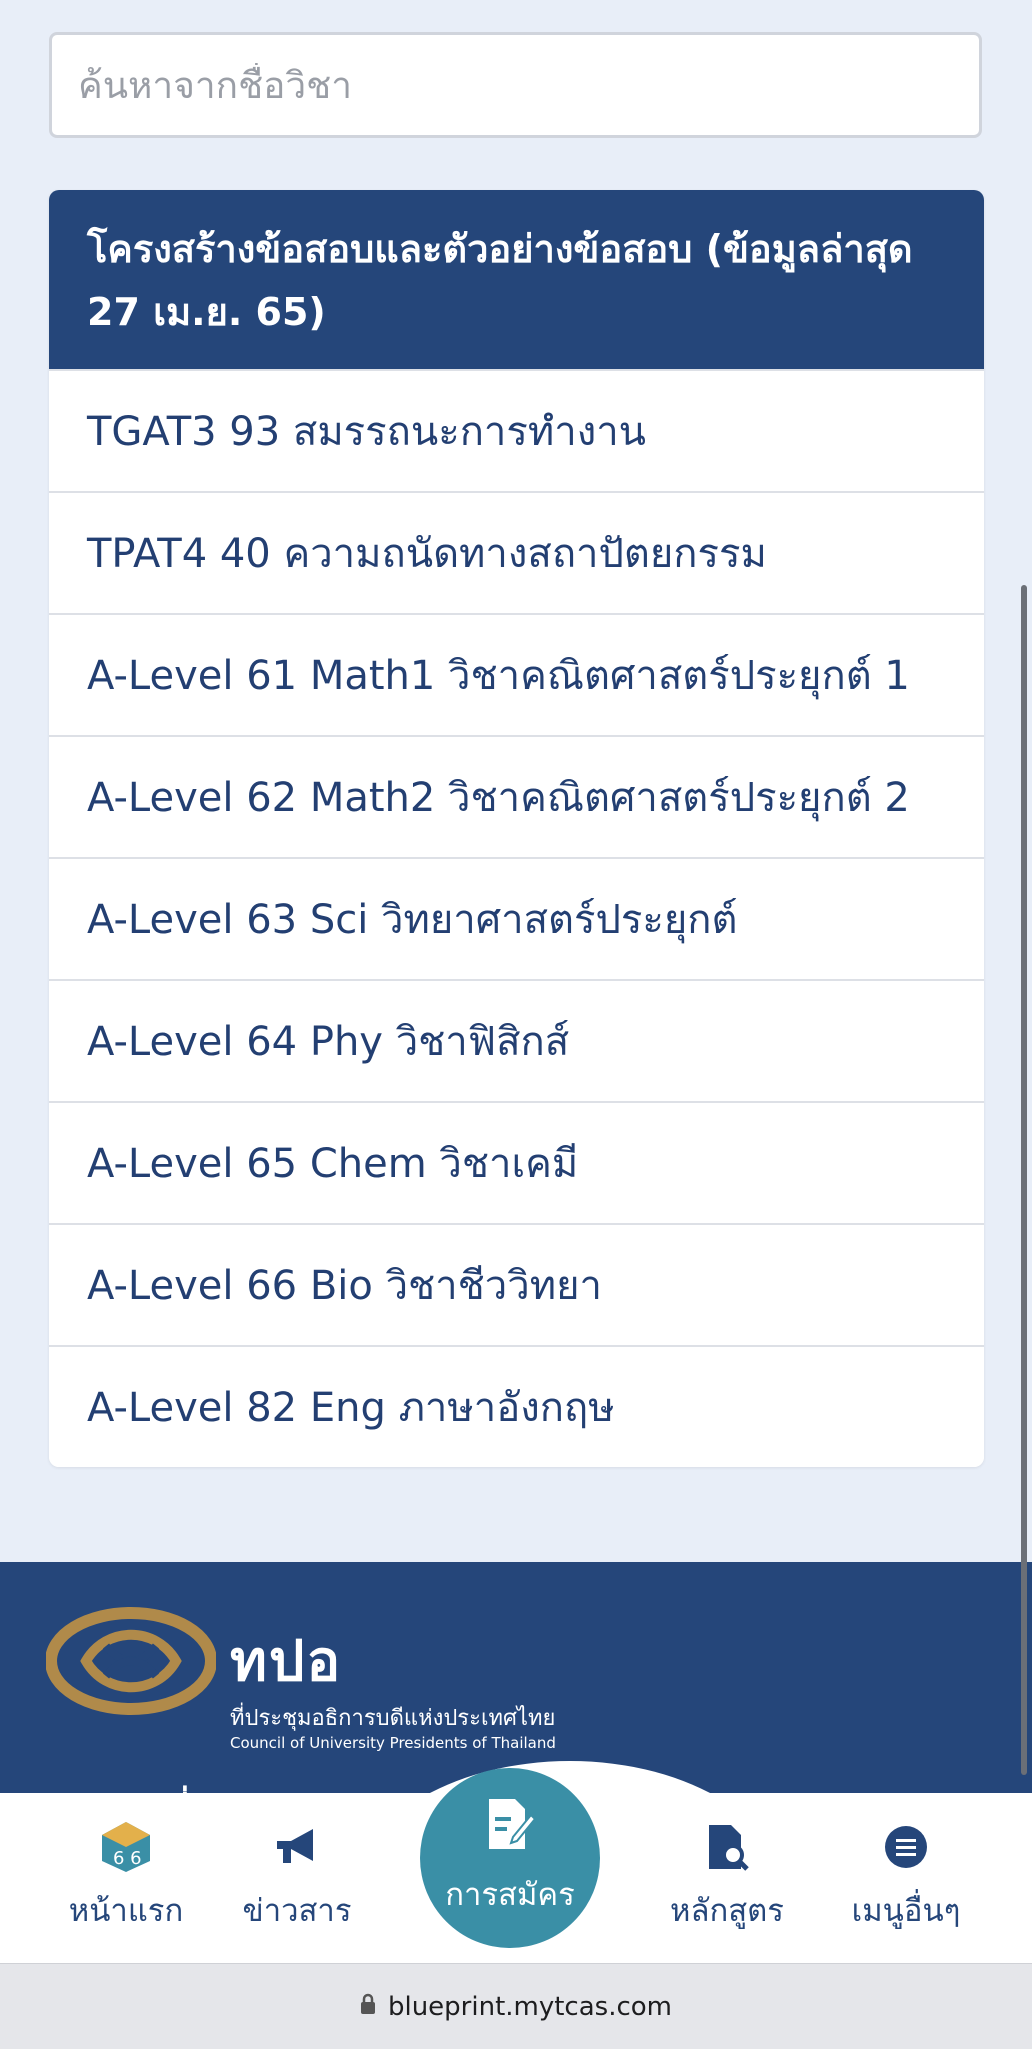 This screenshot has height=2049, width=1032. What do you see at coordinates (516, 918) in the screenshot?
I see `list-item: A-Level 63 Sci วิทยาศาสตร์ประยุกต์` at bounding box center [516, 918].